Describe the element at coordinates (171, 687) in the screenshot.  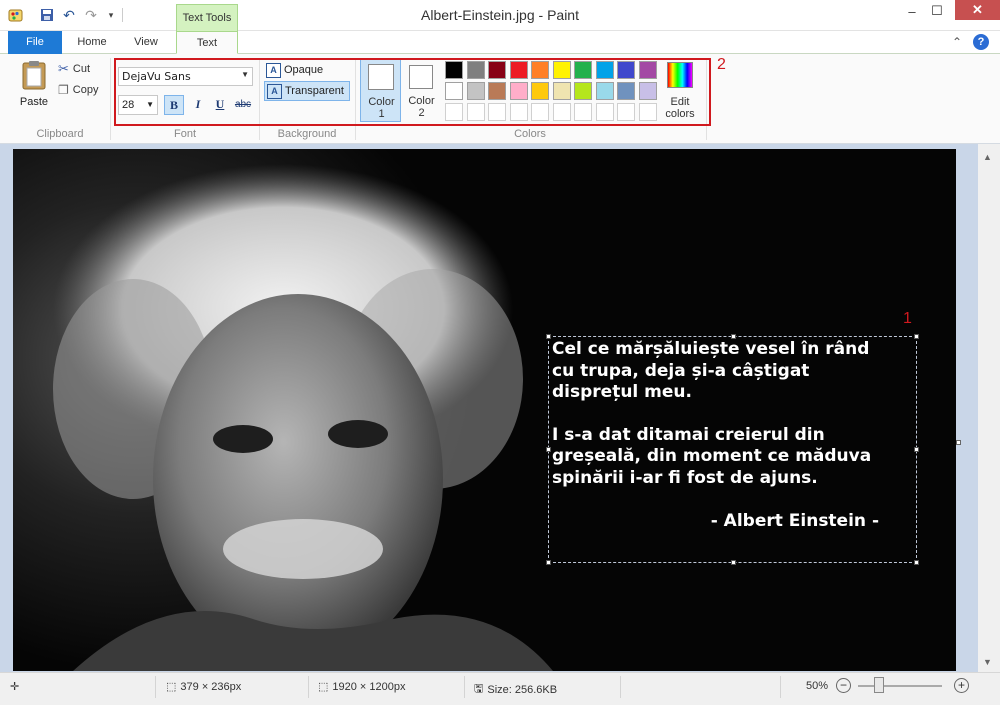
I see `selection-icon: ⬚` at that location.